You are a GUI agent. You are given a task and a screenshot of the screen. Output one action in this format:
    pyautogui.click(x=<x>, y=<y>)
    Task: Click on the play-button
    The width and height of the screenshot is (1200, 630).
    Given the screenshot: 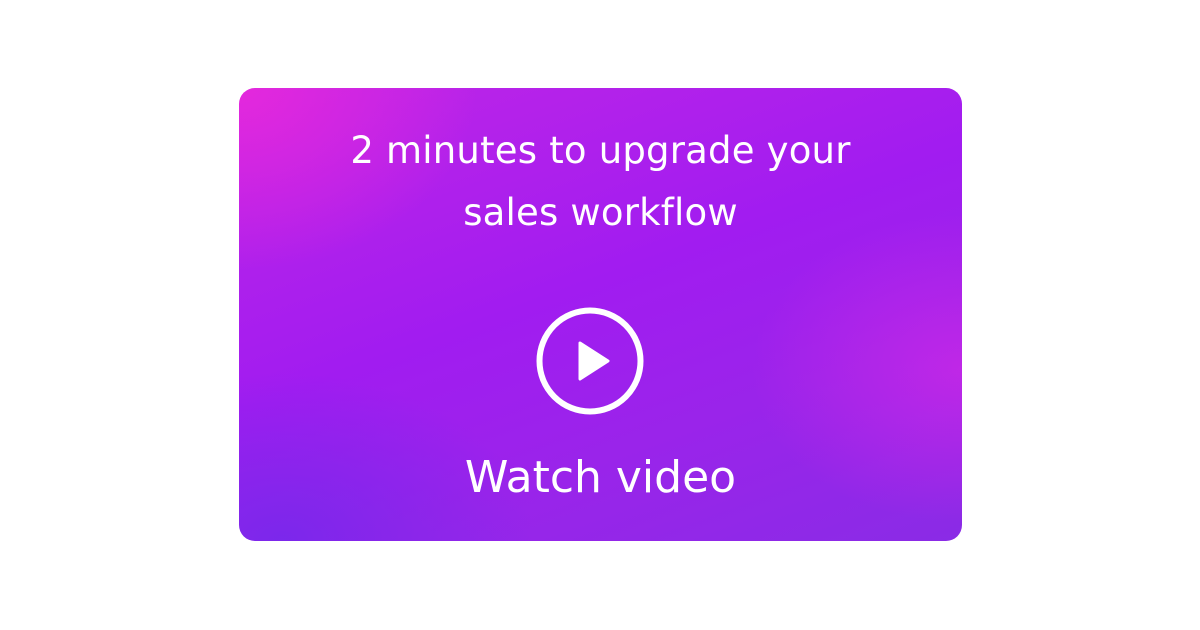 What is the action you would take?
    pyautogui.click(x=590, y=361)
    